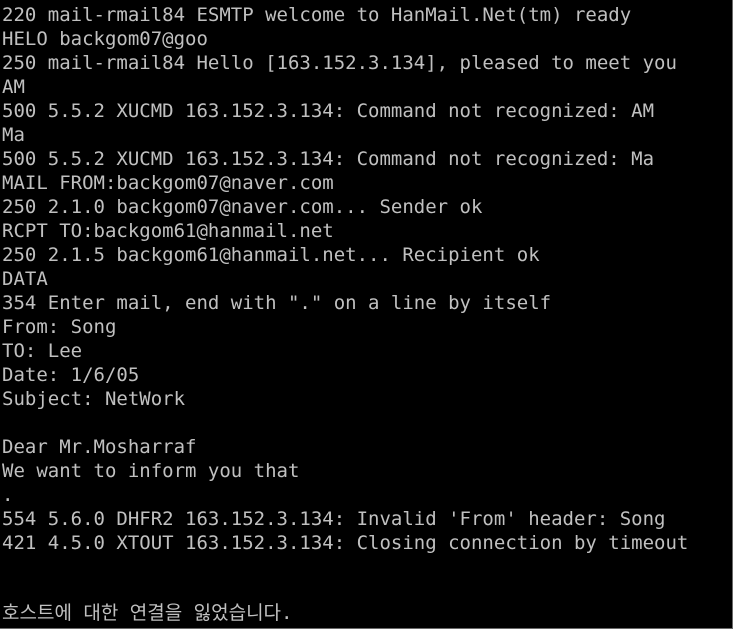  Describe the element at coordinates (105, 39) in the screenshot. I see `terminal-line: HELO backgom07@goo` at that location.